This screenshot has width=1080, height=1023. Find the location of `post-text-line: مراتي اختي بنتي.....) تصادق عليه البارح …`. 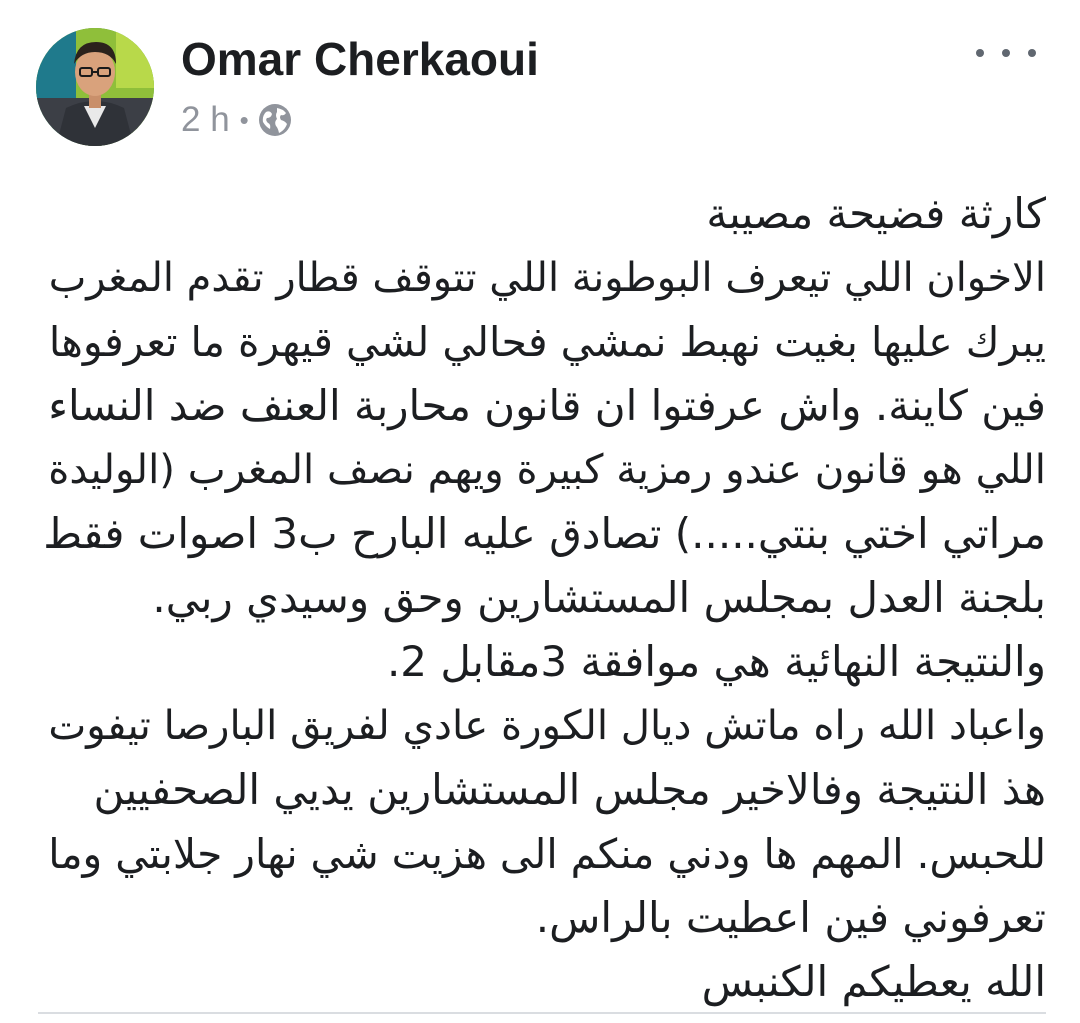

post-text-line: مراتي اختي بنتي.....) تصادق عليه البارح … is located at coordinates (544, 533).